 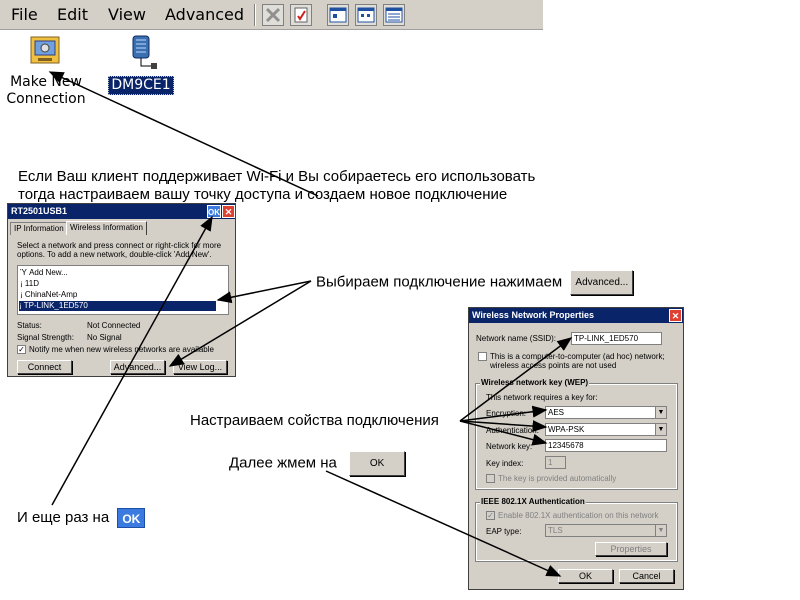 I want to click on wep-group-label: Wireless network key (WEP), so click(x=535, y=382).